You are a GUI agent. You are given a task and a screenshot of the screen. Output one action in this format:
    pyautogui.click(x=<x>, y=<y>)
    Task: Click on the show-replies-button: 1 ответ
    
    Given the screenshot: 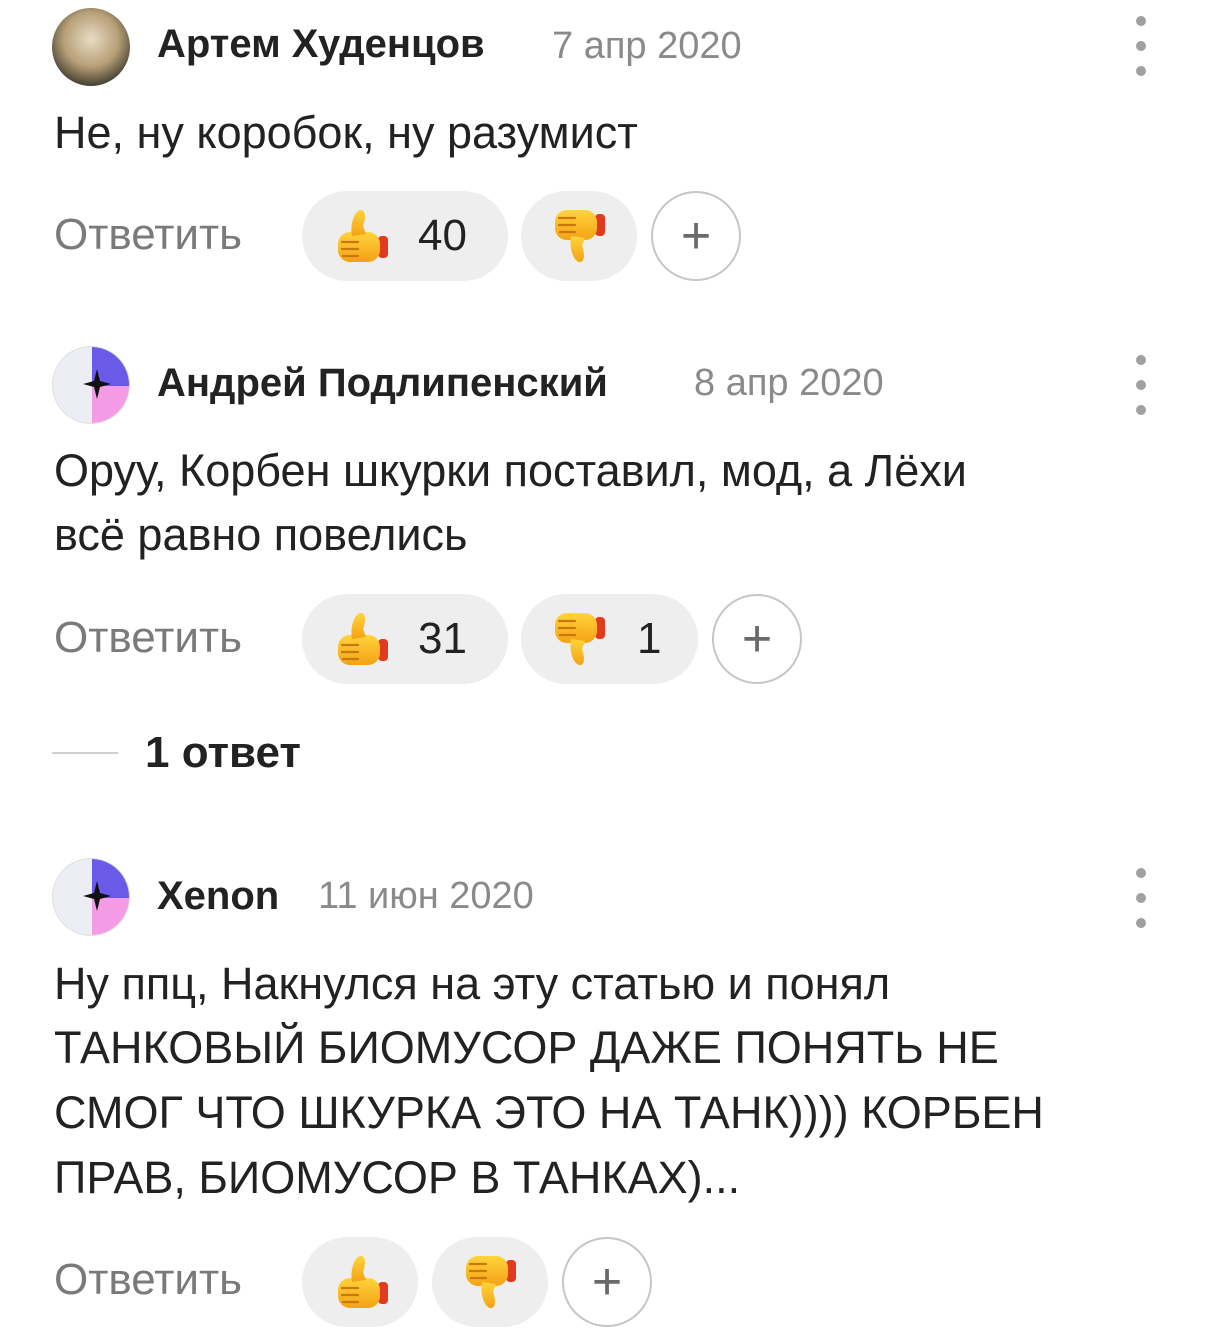 What is the action you would take?
    pyautogui.click(x=223, y=753)
    